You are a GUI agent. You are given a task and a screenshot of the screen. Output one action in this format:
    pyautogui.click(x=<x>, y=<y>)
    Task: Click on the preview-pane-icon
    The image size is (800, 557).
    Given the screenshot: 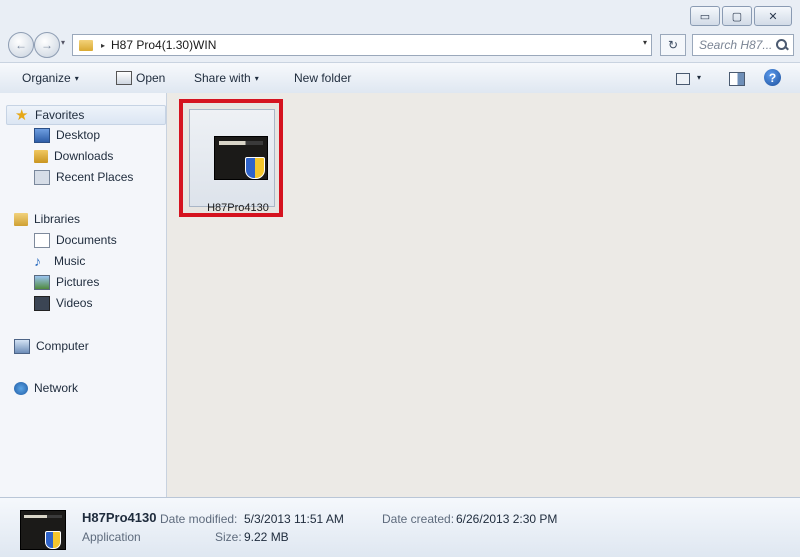 What is the action you would take?
    pyautogui.click(x=737, y=79)
    